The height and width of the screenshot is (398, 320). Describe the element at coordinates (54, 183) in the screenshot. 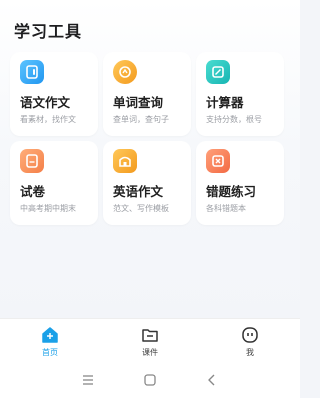

I see `tool-card-exam-papers: 试卷 中高考期中期末` at that location.